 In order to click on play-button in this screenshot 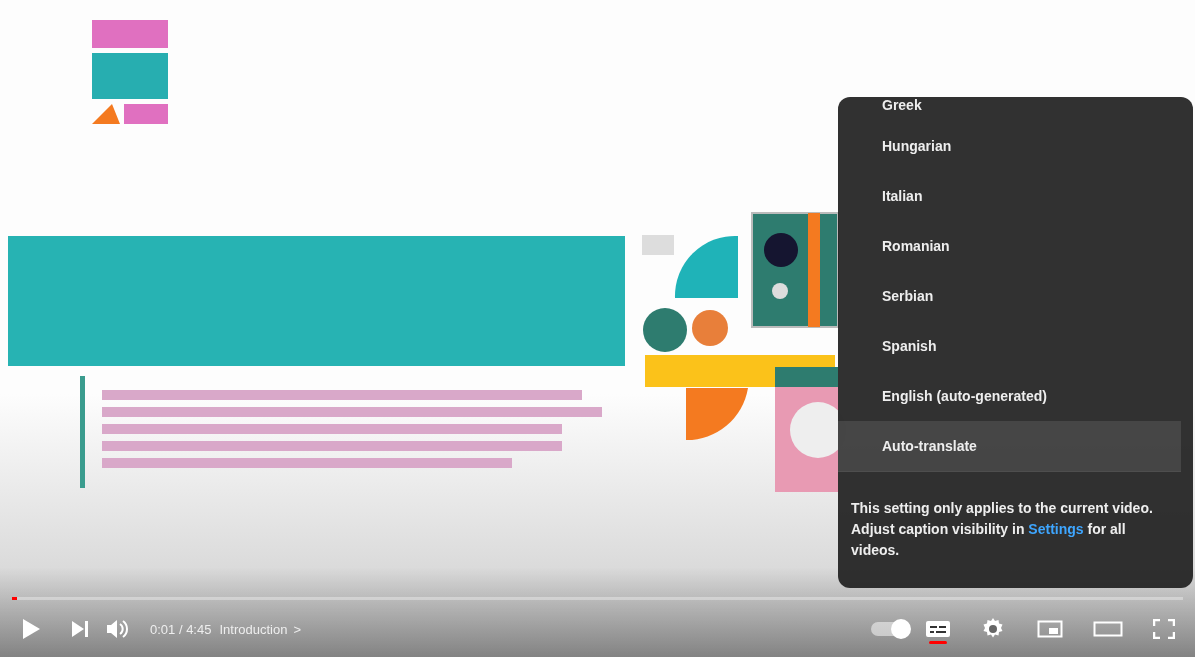, I will do `click(31, 629)`.